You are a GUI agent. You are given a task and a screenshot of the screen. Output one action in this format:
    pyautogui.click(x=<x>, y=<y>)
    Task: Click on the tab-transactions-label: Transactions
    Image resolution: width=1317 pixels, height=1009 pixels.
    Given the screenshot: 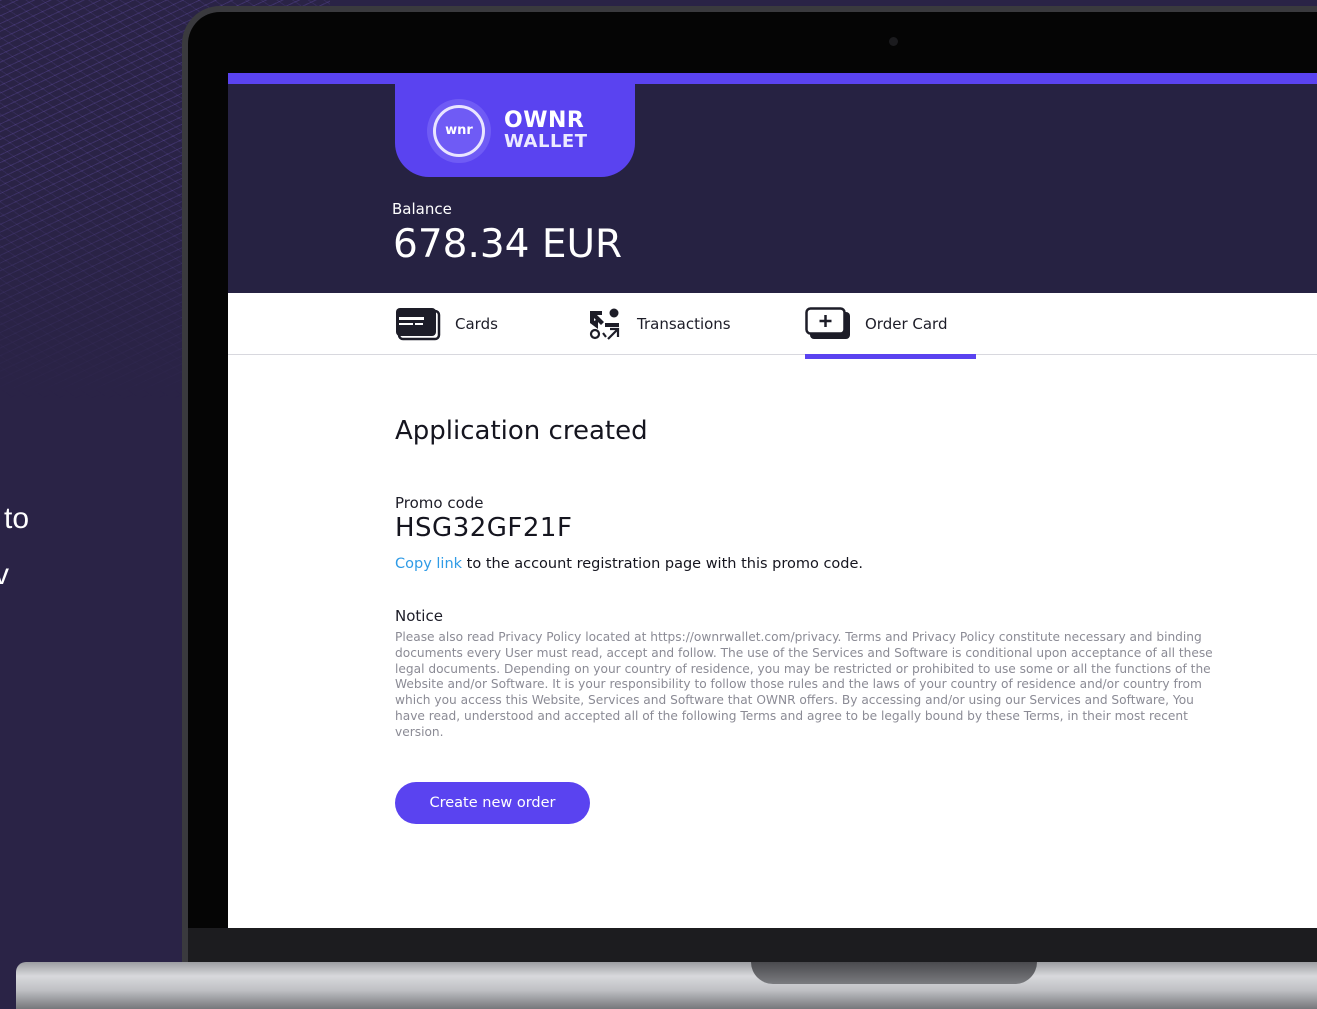 What is the action you would take?
    pyautogui.click(x=684, y=323)
    